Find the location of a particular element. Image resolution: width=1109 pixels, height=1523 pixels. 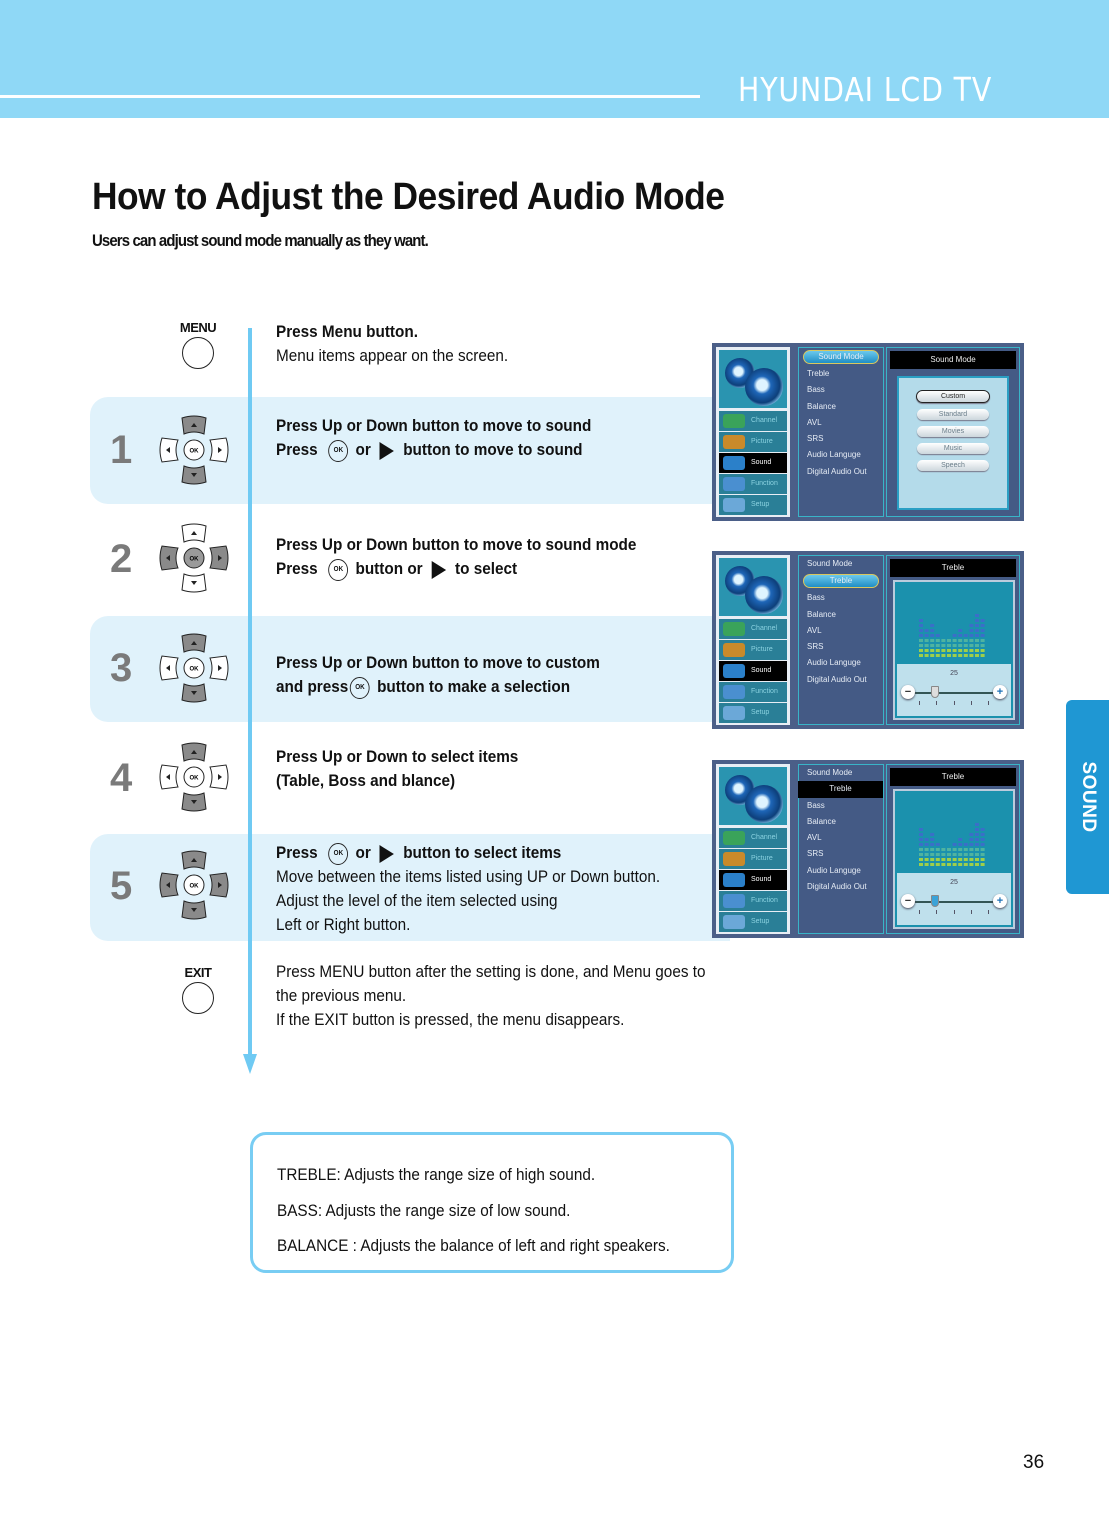

exit-step-line2: the previous menu. is located at coordinates (341, 995).